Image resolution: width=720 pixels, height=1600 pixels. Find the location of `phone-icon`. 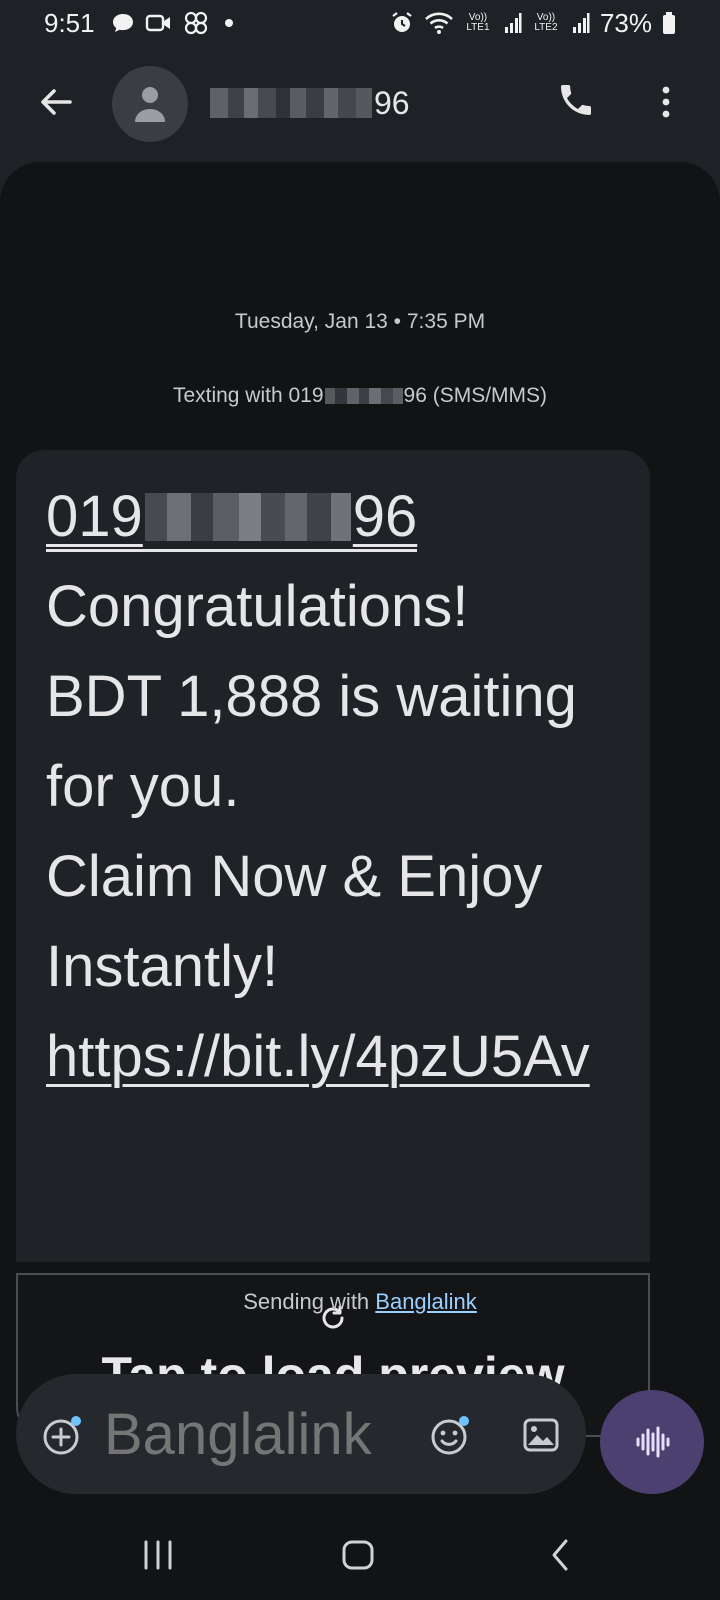

phone-icon is located at coordinates (576, 100).